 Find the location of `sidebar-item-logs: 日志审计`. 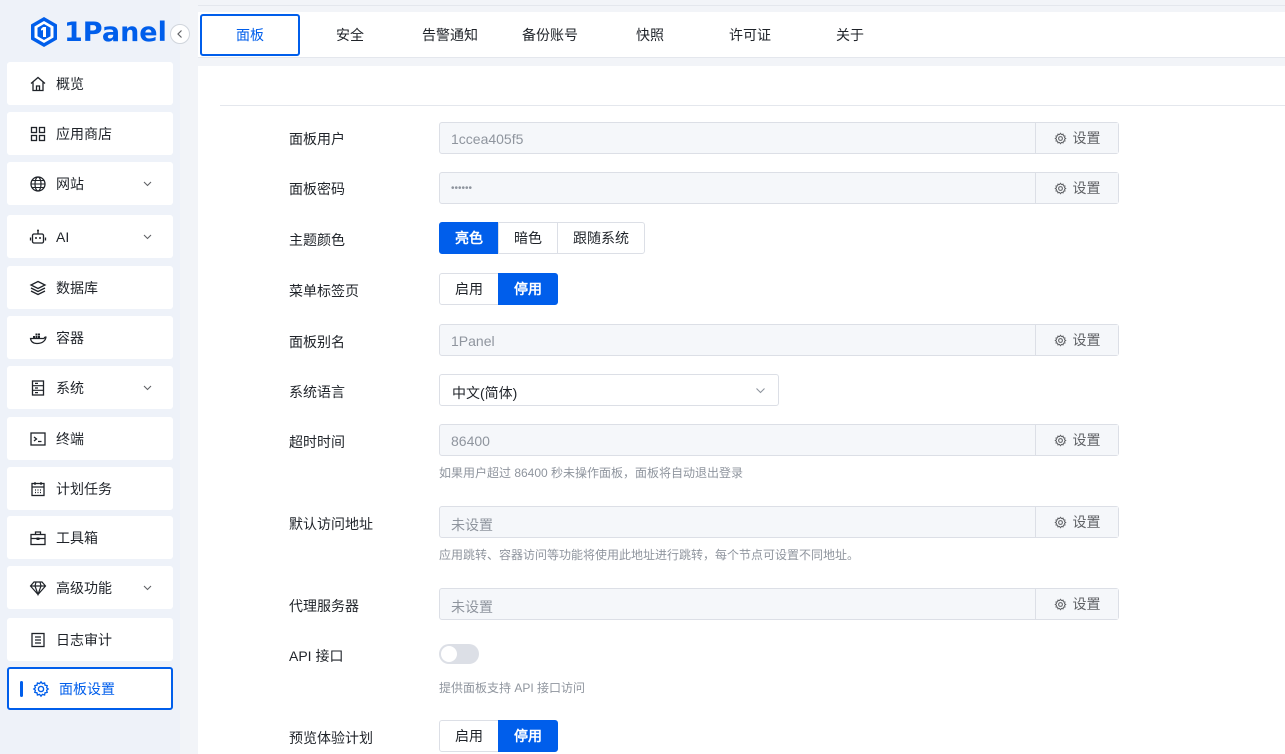

sidebar-item-logs: 日志审计 is located at coordinates (90, 639).